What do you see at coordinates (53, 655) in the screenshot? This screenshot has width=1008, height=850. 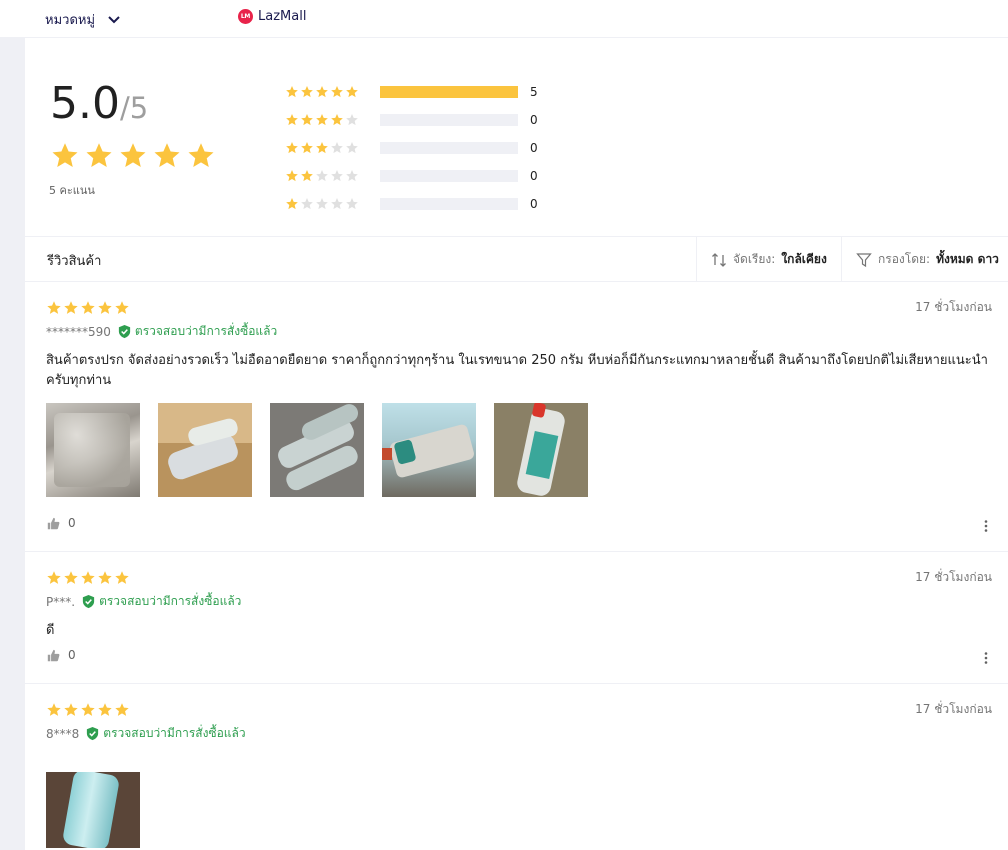 I see `thumbs-up-icon` at bounding box center [53, 655].